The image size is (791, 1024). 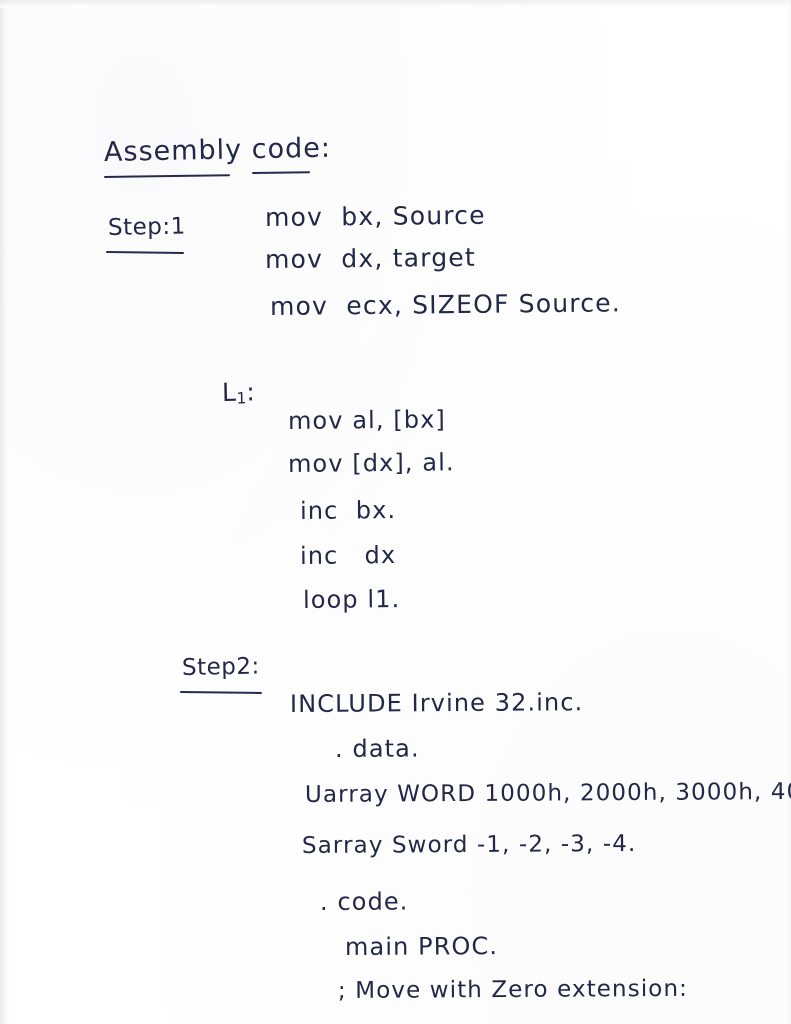 I want to click on code-line-mov-ecx-sizeof: mov ecx, SIZEOF Source., so click(x=445, y=304).